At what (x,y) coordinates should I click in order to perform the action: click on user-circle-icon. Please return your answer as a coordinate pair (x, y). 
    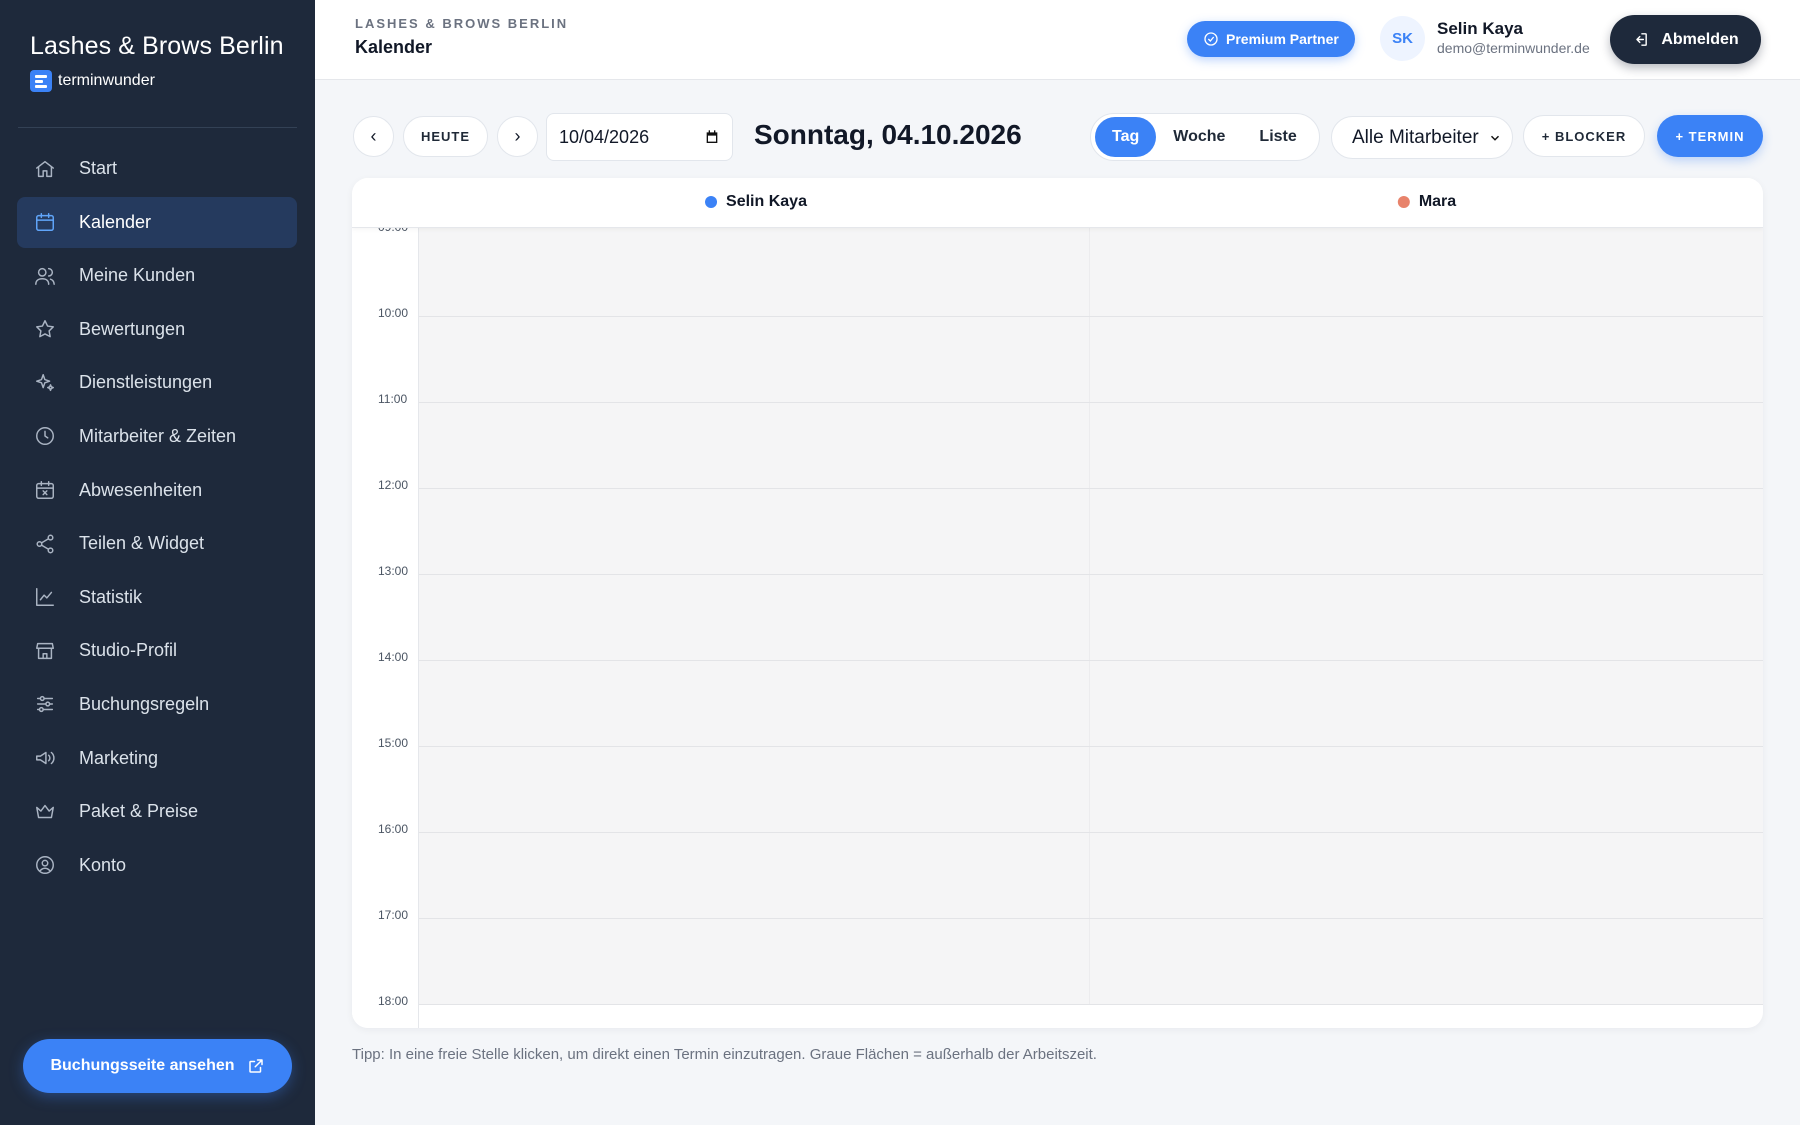
    Looking at the image, I should click on (45, 865).